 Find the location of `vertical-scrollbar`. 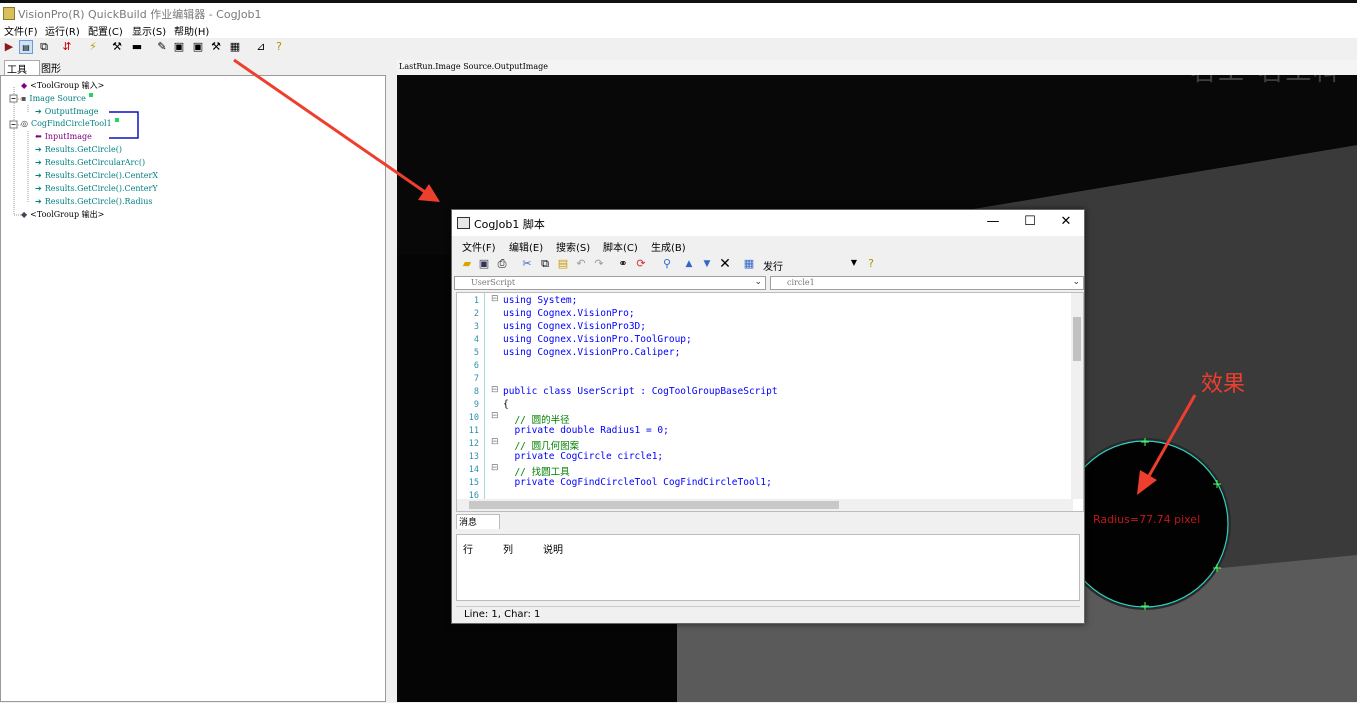

vertical-scrollbar is located at coordinates (1077, 396).